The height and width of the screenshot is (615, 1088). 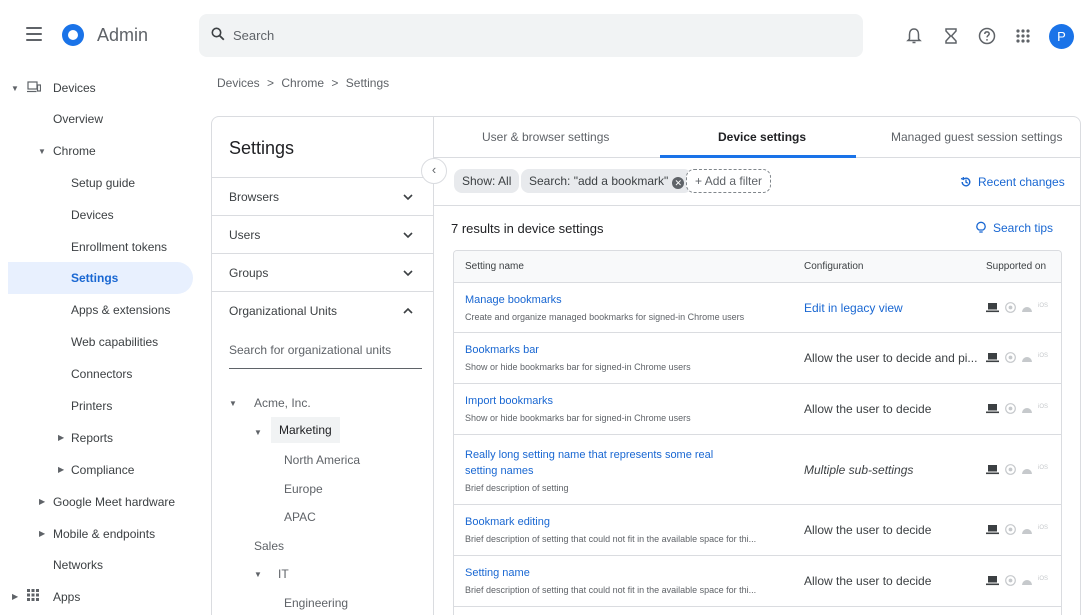 I want to click on ou-item-europe: Europe, so click(x=303, y=489).